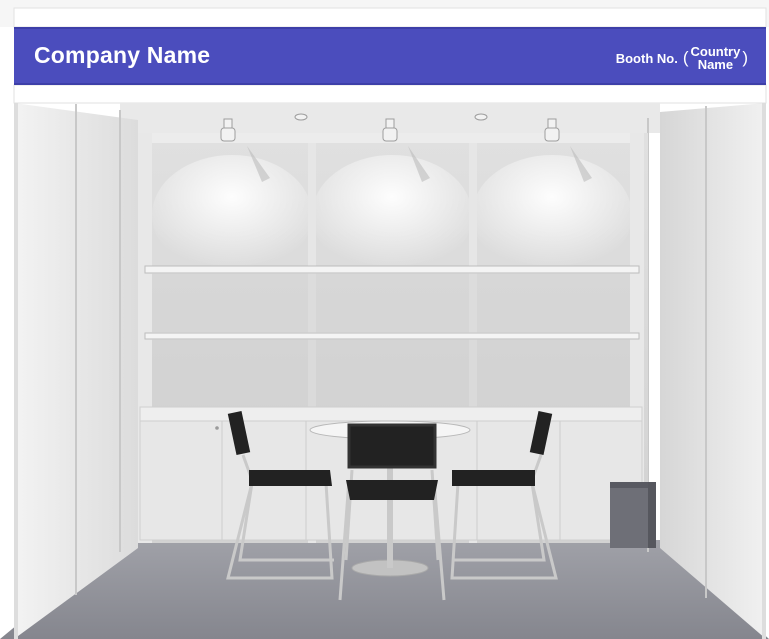 The width and height of the screenshot is (769, 639). What do you see at coordinates (390, 56) in the screenshot?
I see `fascia-banner: Company Name Booth No. ( Country Name )` at bounding box center [390, 56].